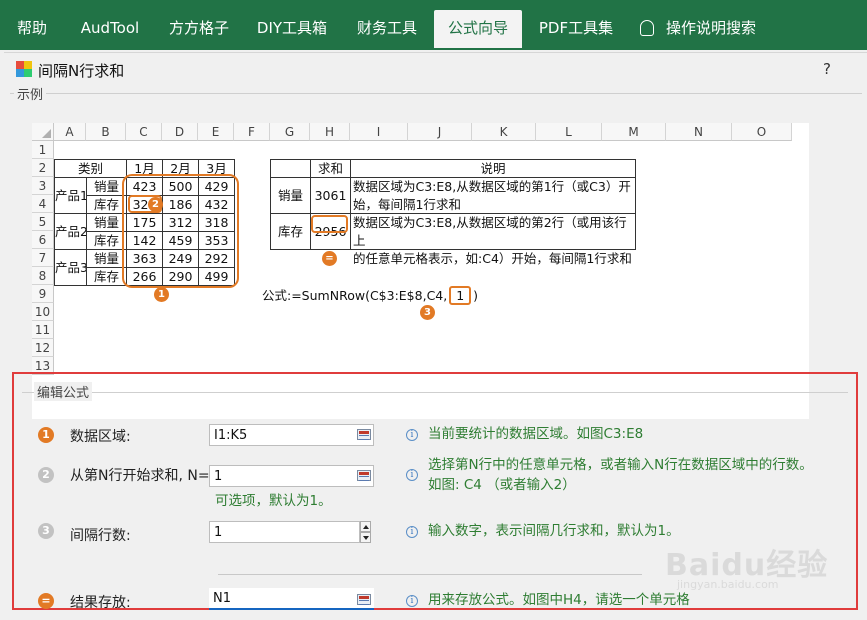  I want to click on tab-finance-tools: 财务工具, so click(387, 29).